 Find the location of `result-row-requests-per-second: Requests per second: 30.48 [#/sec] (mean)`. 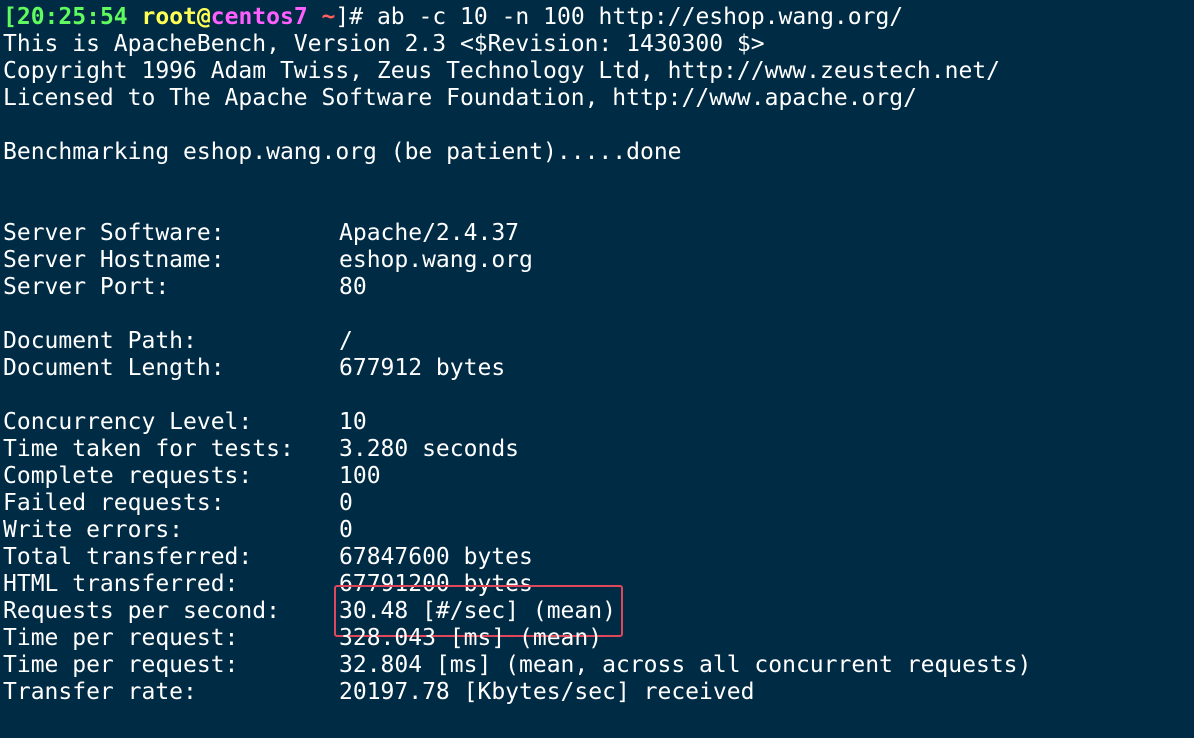

result-row-requests-per-second: Requests per second: 30.48 [#/sec] (mean) is located at coordinates (517, 611).